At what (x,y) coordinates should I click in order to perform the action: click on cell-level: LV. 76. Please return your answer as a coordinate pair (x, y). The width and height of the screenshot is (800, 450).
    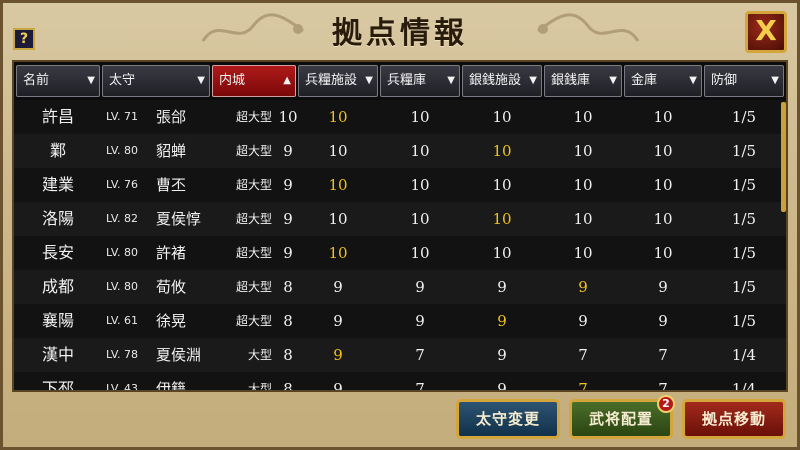
    Looking at the image, I should click on (122, 184).